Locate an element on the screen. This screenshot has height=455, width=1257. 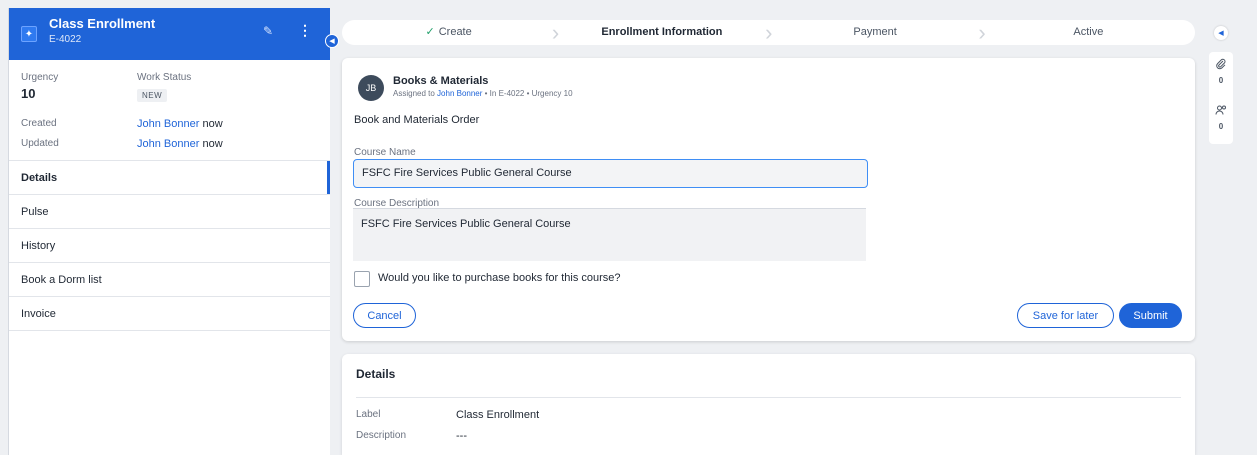
nav-item-invoice: Invoice is located at coordinates (169, 313).